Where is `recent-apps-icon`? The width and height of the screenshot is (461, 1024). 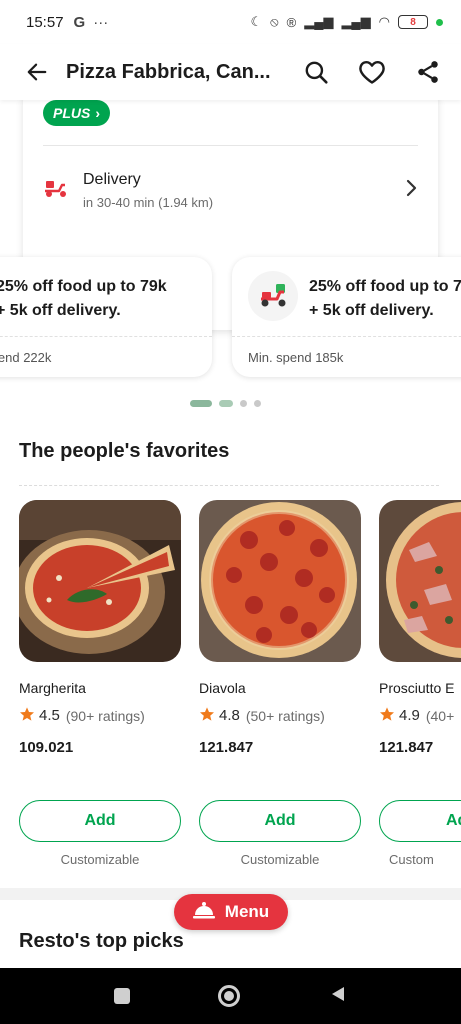 recent-apps-icon is located at coordinates (122, 996).